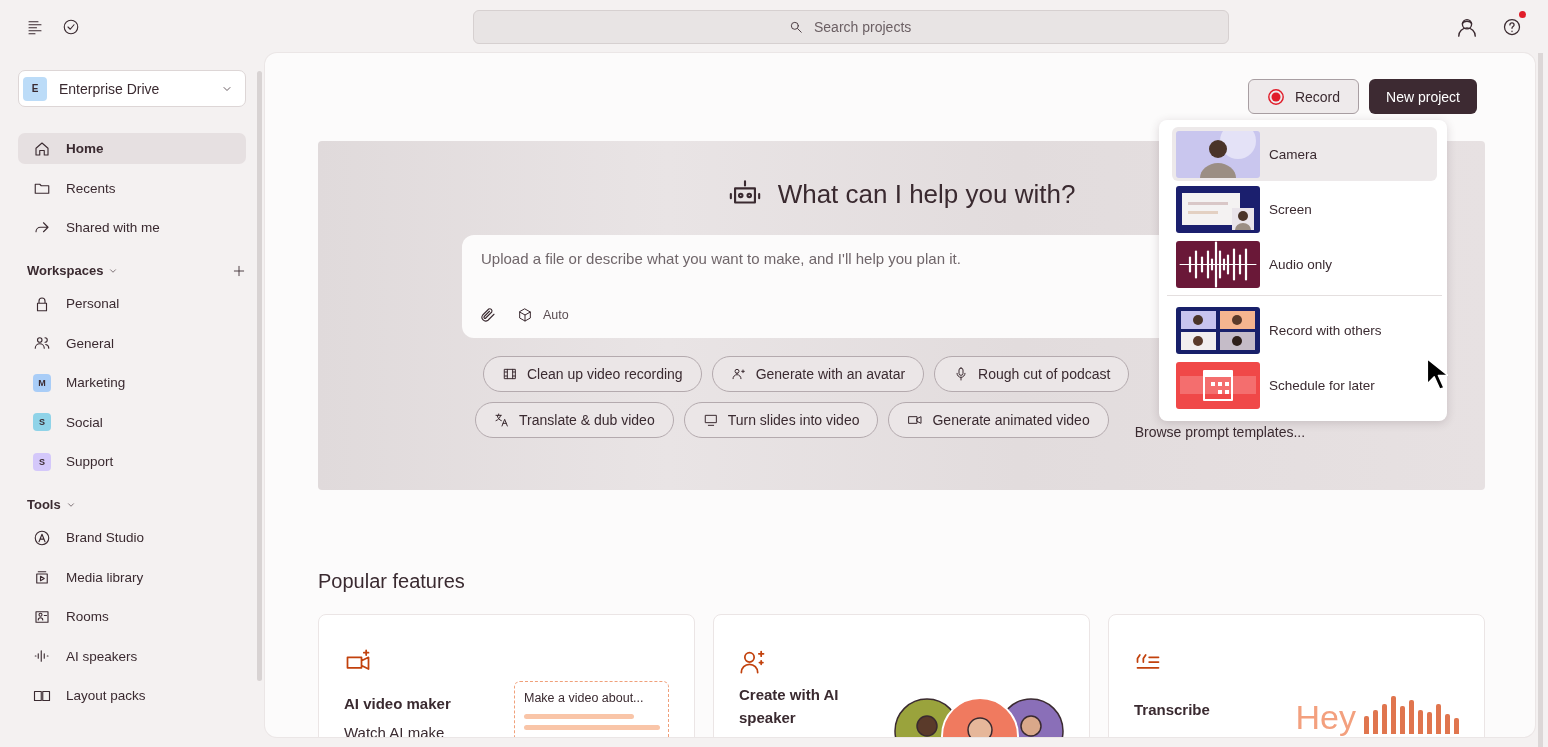 This screenshot has width=1548, height=747. What do you see at coordinates (1377, 712) in the screenshot?
I see `transcript-drawing: Hey` at bounding box center [1377, 712].